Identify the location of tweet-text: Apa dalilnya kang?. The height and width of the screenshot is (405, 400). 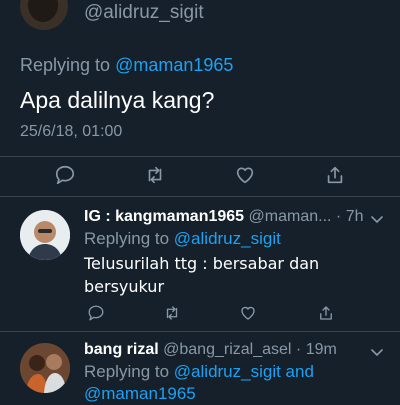
(117, 100).